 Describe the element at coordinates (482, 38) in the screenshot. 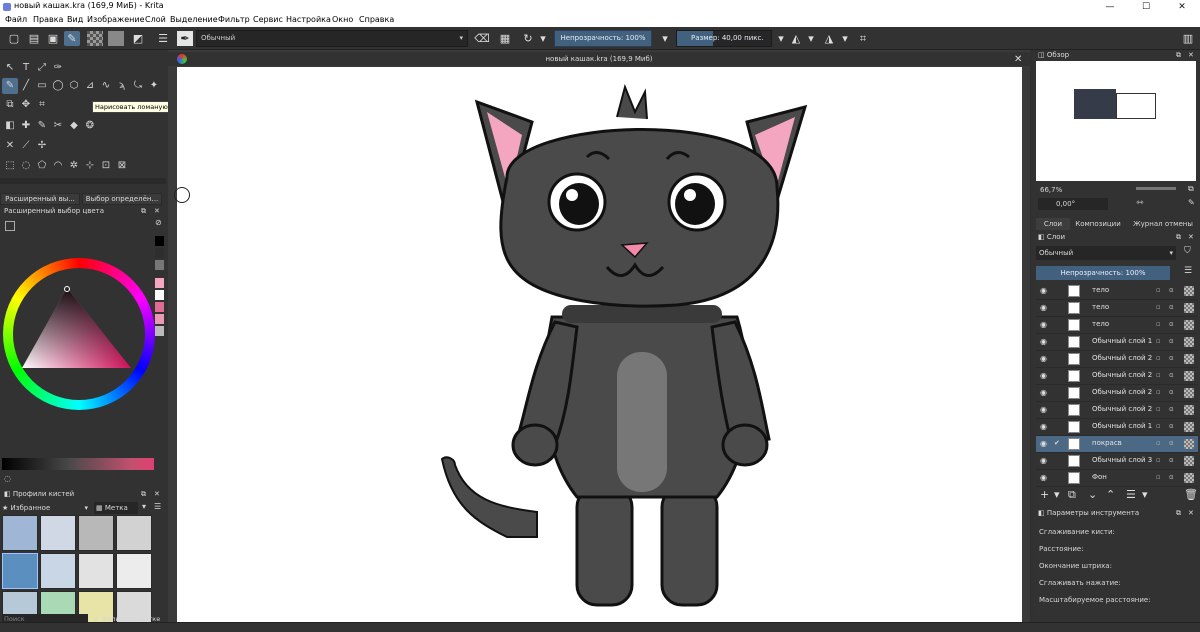

I see `eraser-icon: ⌫` at that location.